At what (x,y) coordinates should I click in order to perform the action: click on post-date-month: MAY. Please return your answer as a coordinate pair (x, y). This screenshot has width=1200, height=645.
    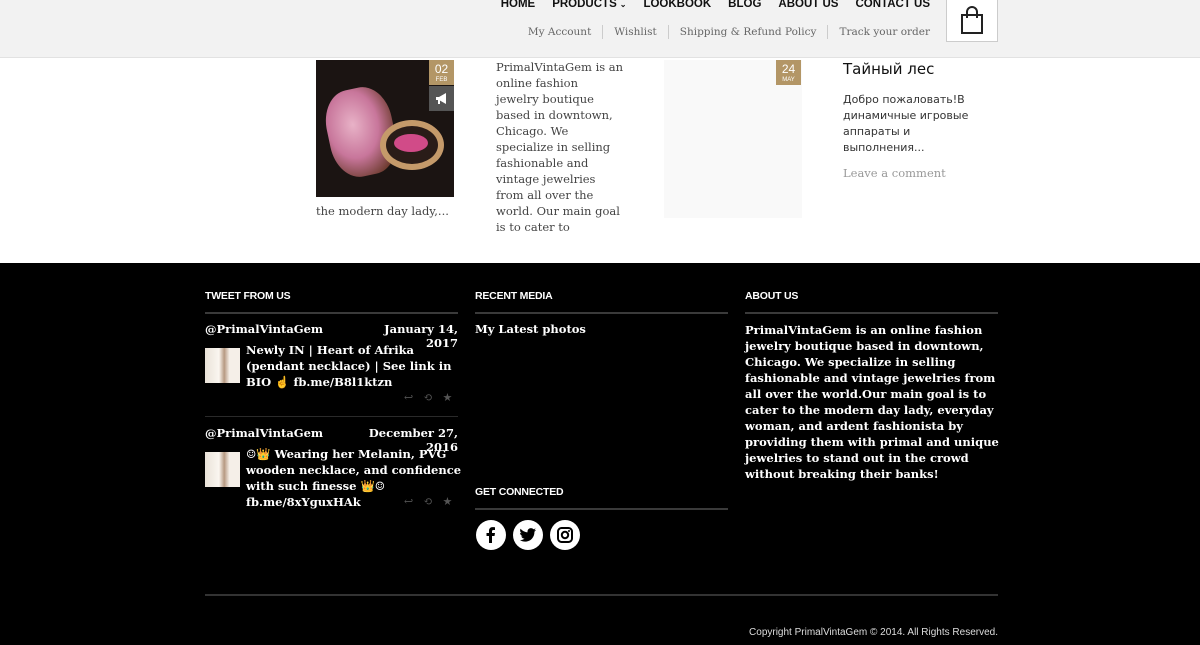
    Looking at the image, I should click on (788, 80).